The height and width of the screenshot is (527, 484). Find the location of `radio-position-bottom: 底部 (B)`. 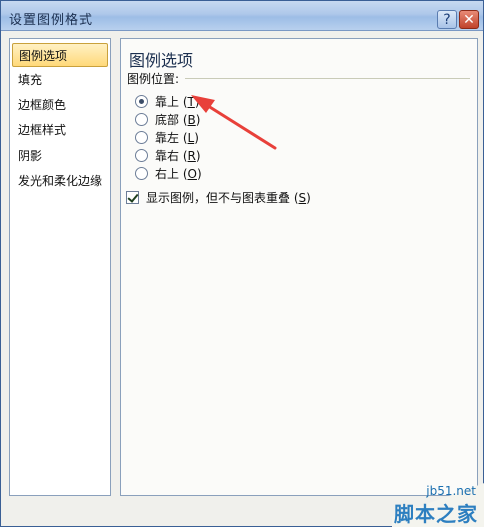

radio-position-bottom: 底部 (B) is located at coordinates (167, 119).